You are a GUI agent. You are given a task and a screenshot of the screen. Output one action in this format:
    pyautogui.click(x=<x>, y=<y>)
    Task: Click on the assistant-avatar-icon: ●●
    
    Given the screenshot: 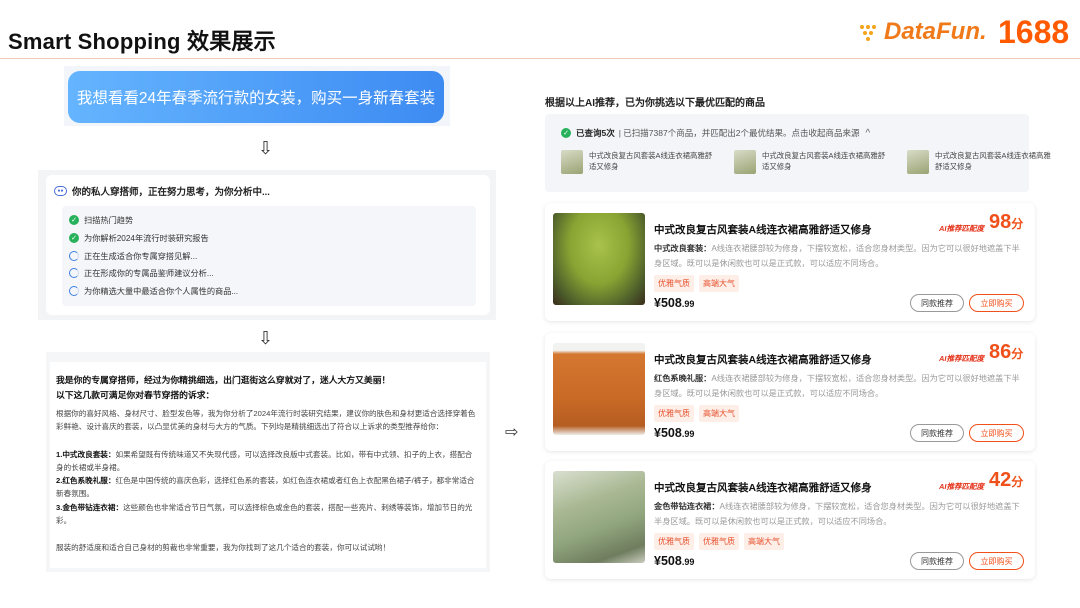 What is the action you would take?
    pyautogui.click(x=60, y=191)
    